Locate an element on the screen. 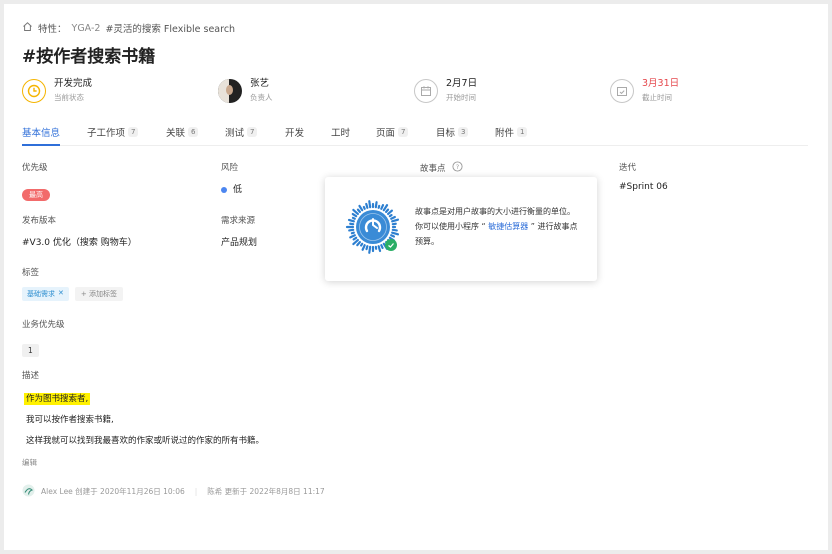 This screenshot has height=554, width=832. tag-list: 基础需求 ✕ + 添加标签 is located at coordinates (72, 294).